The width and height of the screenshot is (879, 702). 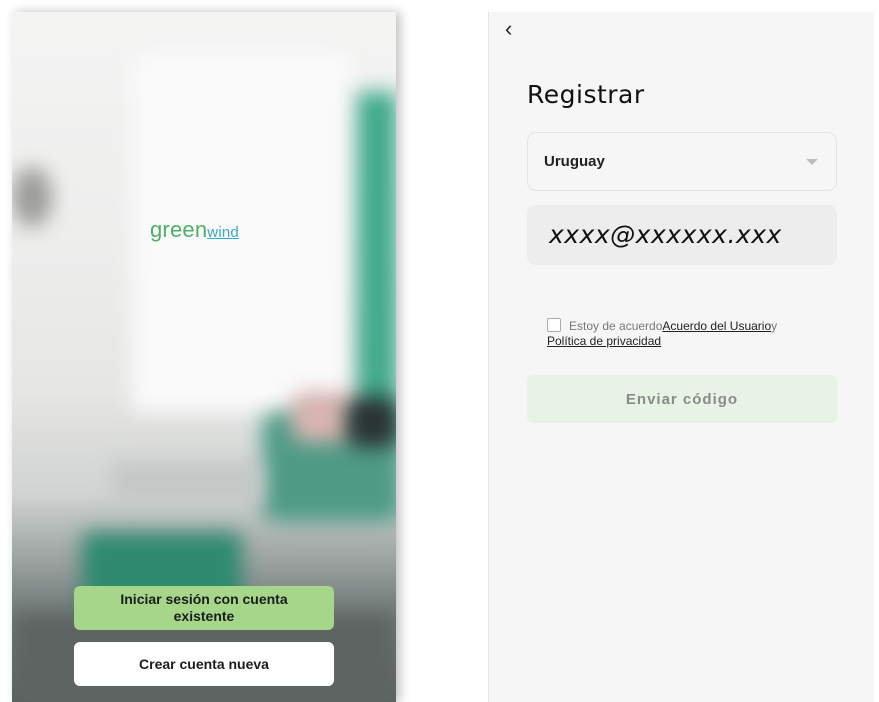 I want to click on page-title: Registrar, so click(x=586, y=94).